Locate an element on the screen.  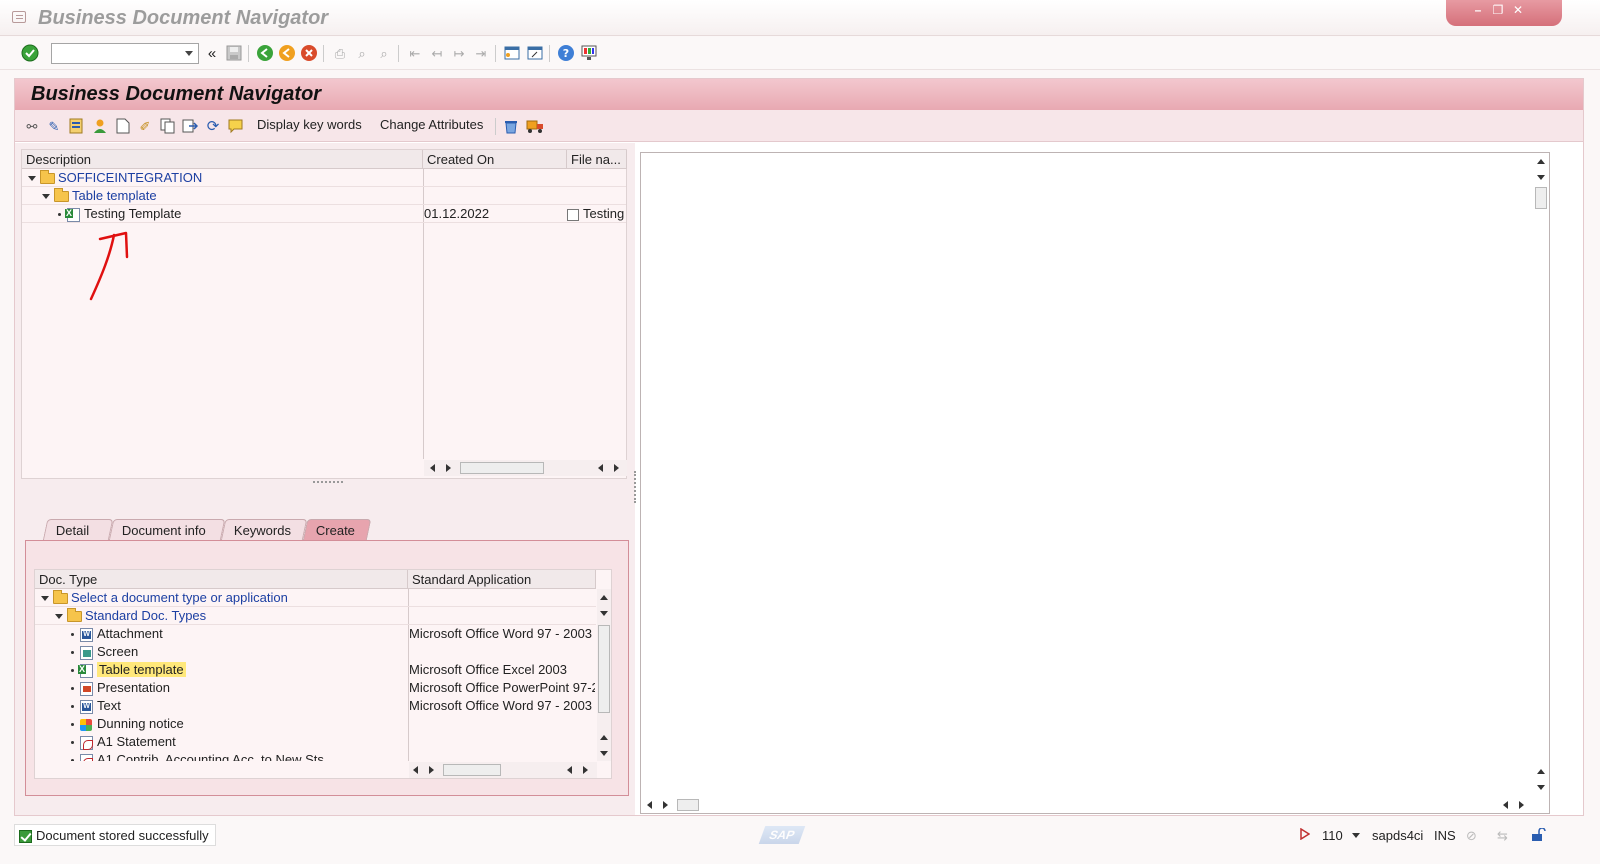
last-page-icon: ⇥ is located at coordinates (481, 53).